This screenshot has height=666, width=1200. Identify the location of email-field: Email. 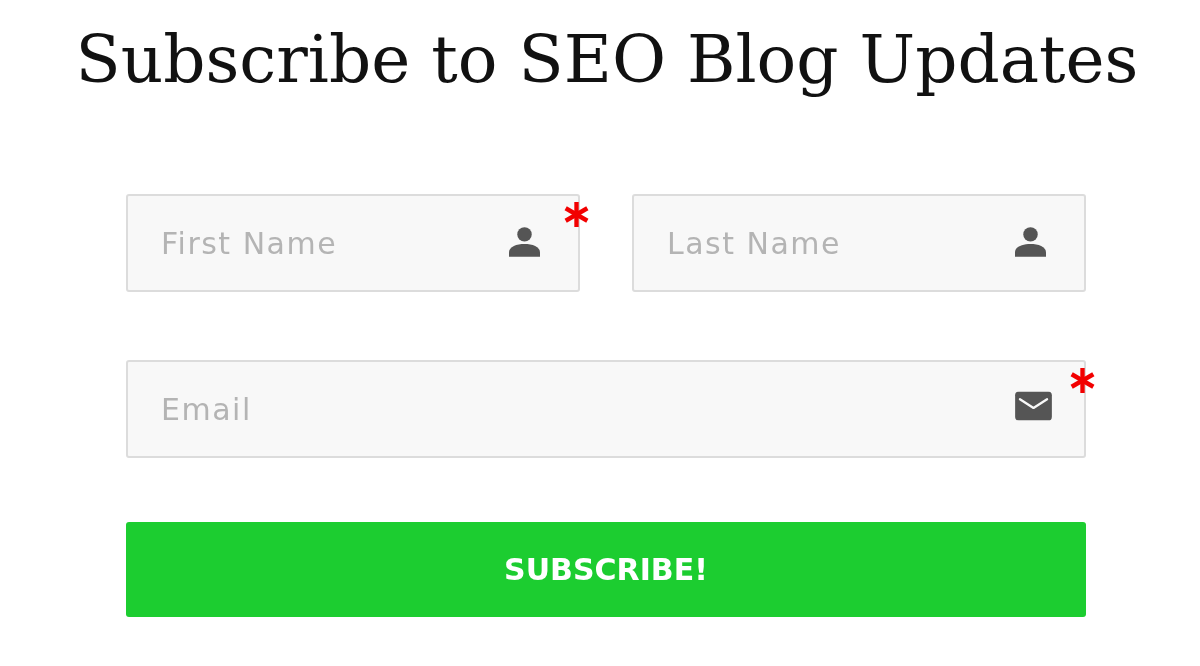
(606, 409).